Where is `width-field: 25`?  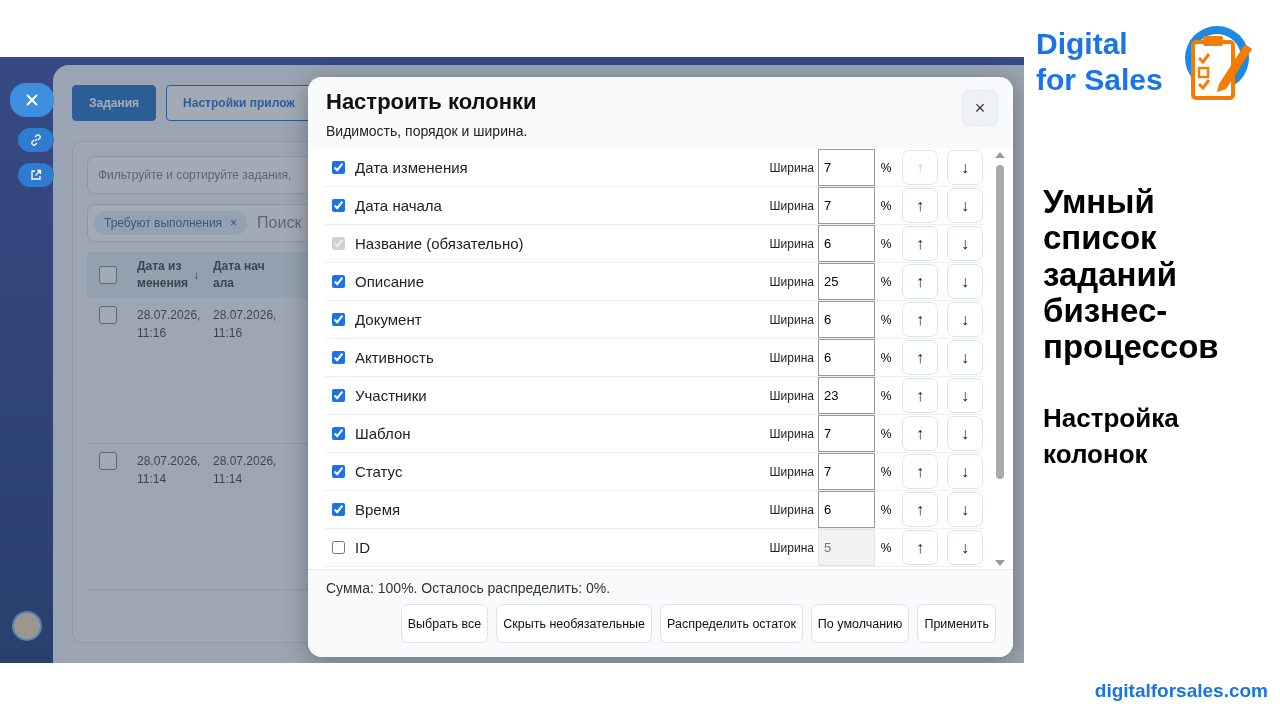 width-field: 25 is located at coordinates (846, 281).